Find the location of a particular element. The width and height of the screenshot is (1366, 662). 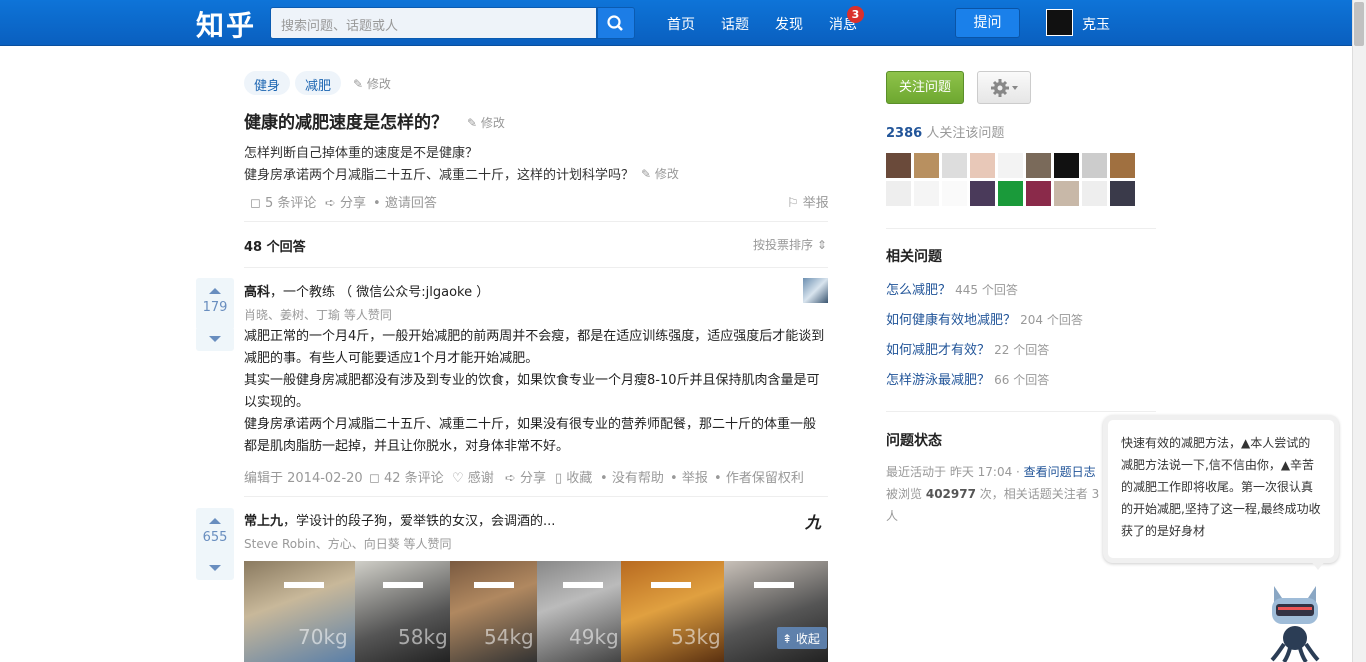

sort-toggle: 按投票排序 ⇕ is located at coordinates (790, 244).